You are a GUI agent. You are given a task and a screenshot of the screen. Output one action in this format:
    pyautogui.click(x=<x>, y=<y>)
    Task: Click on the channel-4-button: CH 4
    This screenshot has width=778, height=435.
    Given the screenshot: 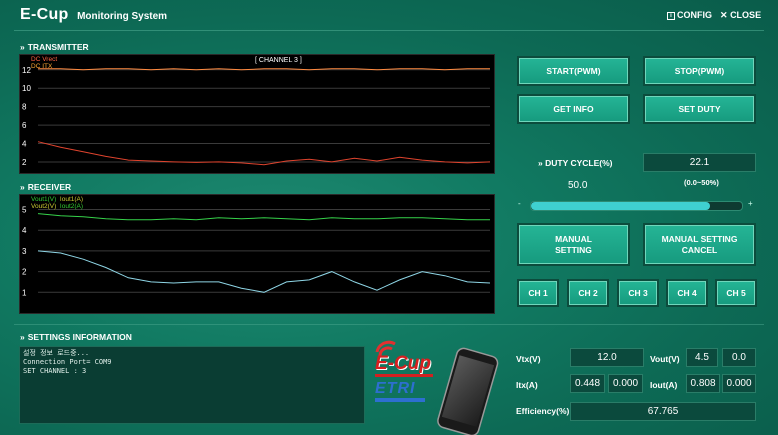 What is the action you would take?
    pyautogui.click(x=687, y=293)
    